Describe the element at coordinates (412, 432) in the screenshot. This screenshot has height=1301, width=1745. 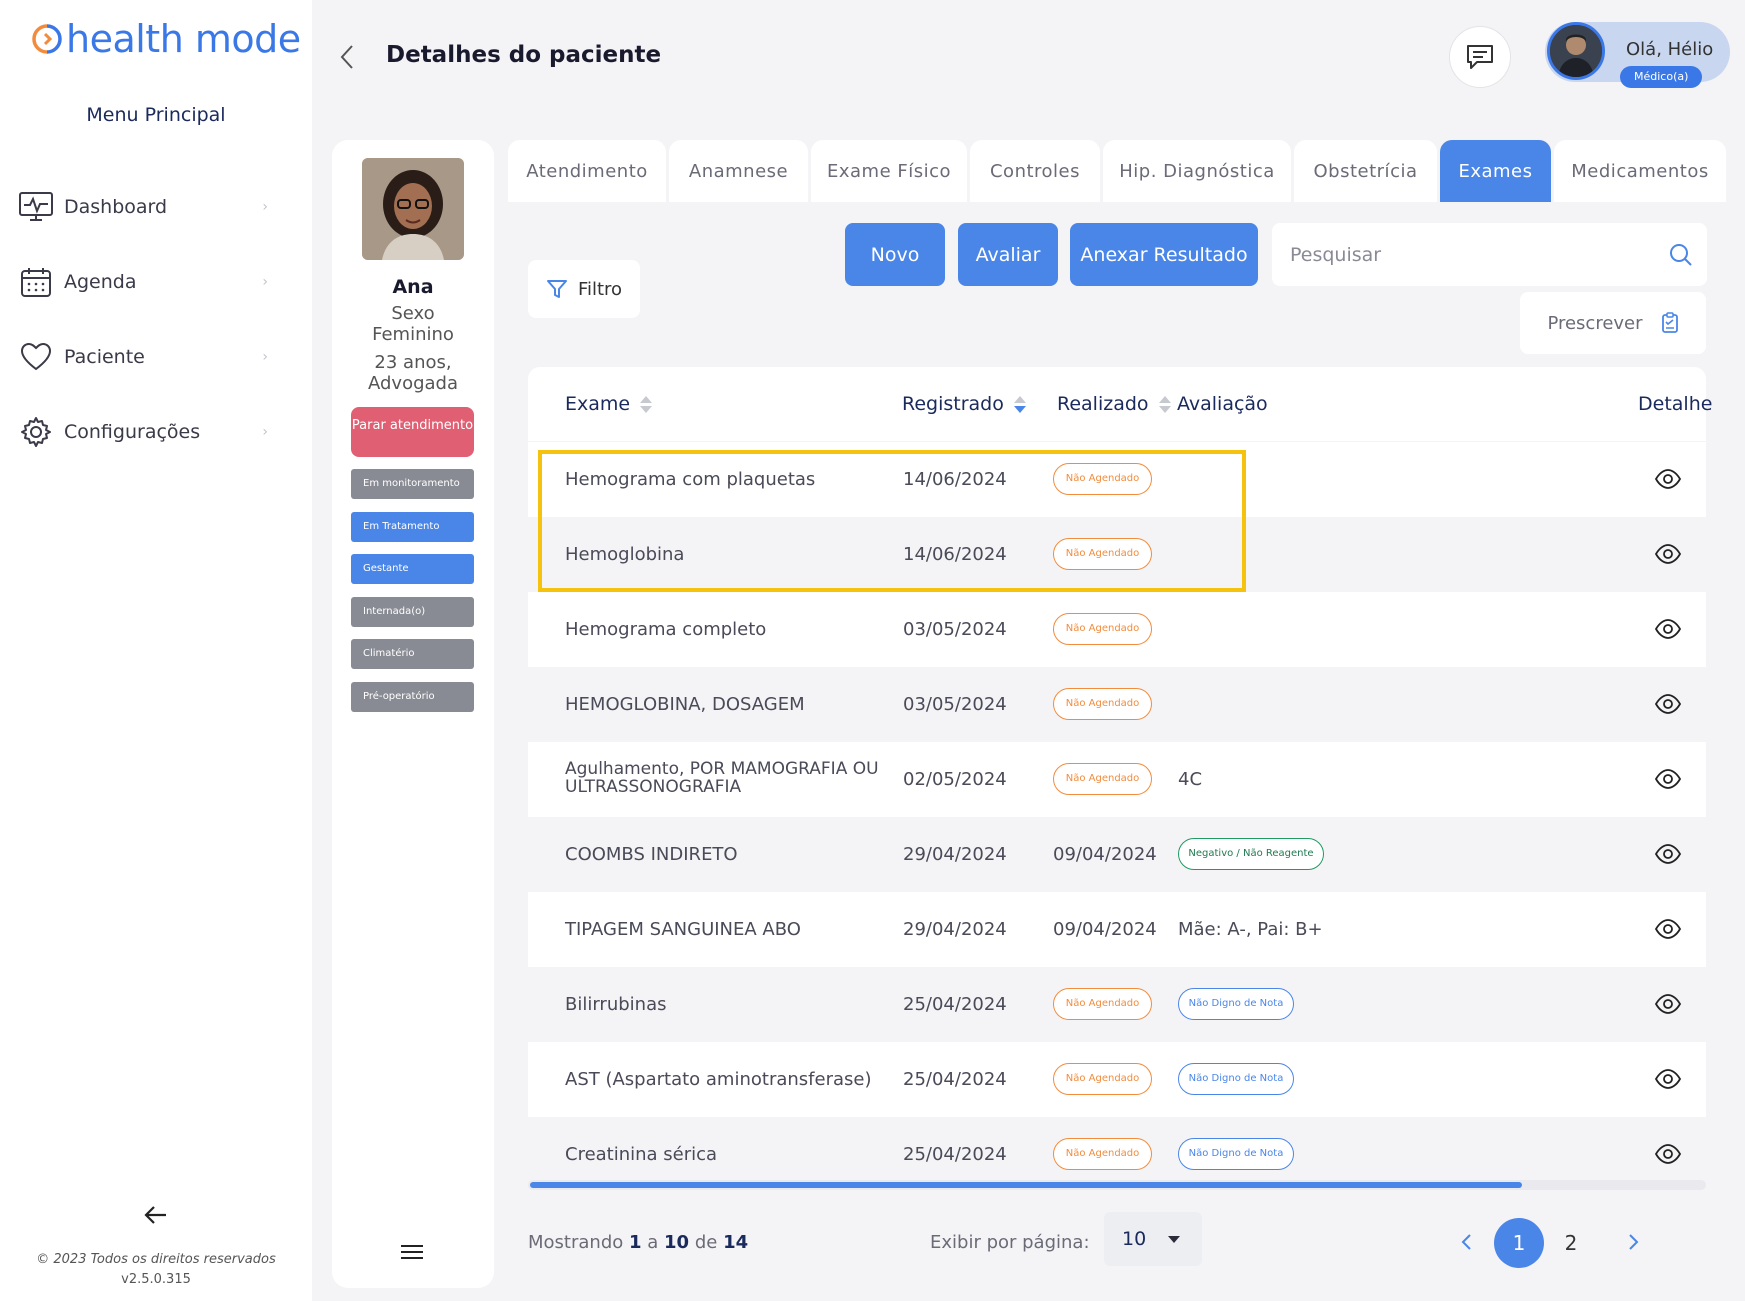
I see `stop-attendance-button: Parar atendimento` at that location.